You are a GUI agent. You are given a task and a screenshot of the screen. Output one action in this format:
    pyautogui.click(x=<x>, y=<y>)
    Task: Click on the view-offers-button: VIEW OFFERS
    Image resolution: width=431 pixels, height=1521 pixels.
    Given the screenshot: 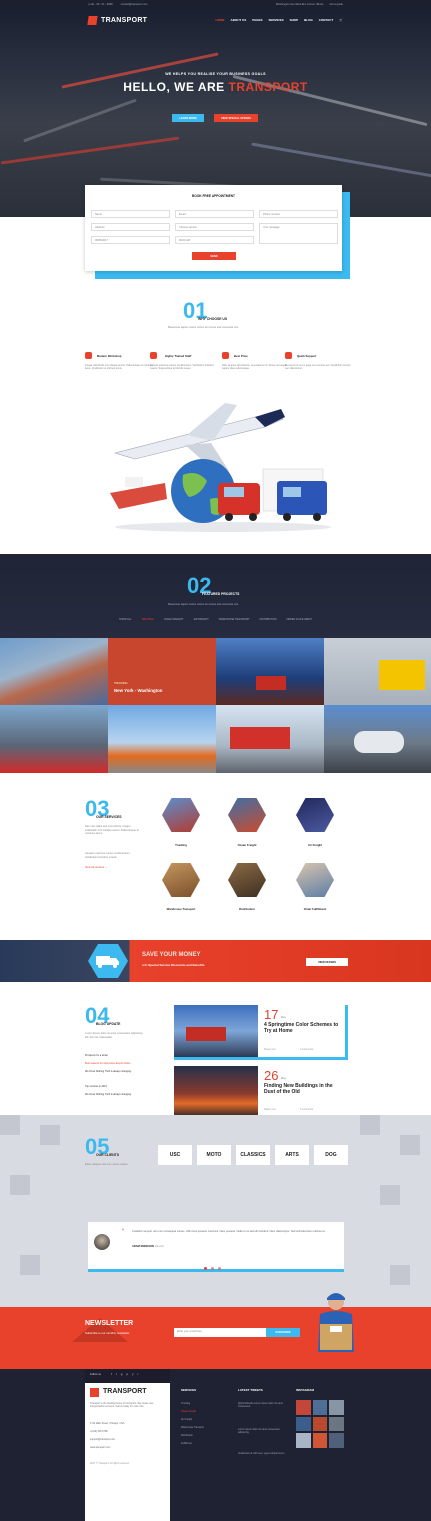 What is the action you would take?
    pyautogui.click(x=327, y=962)
    